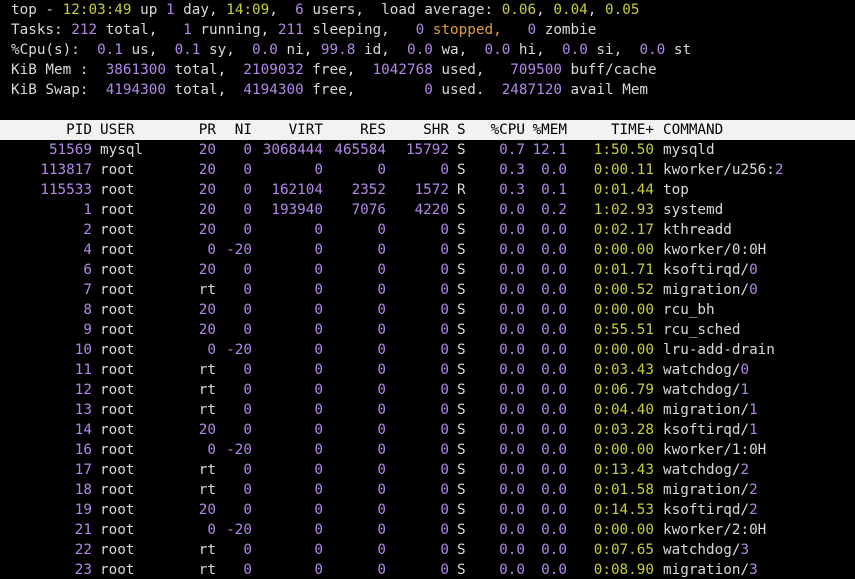 The image size is (855, 579). I want to click on column-header-s: S, so click(462, 130).